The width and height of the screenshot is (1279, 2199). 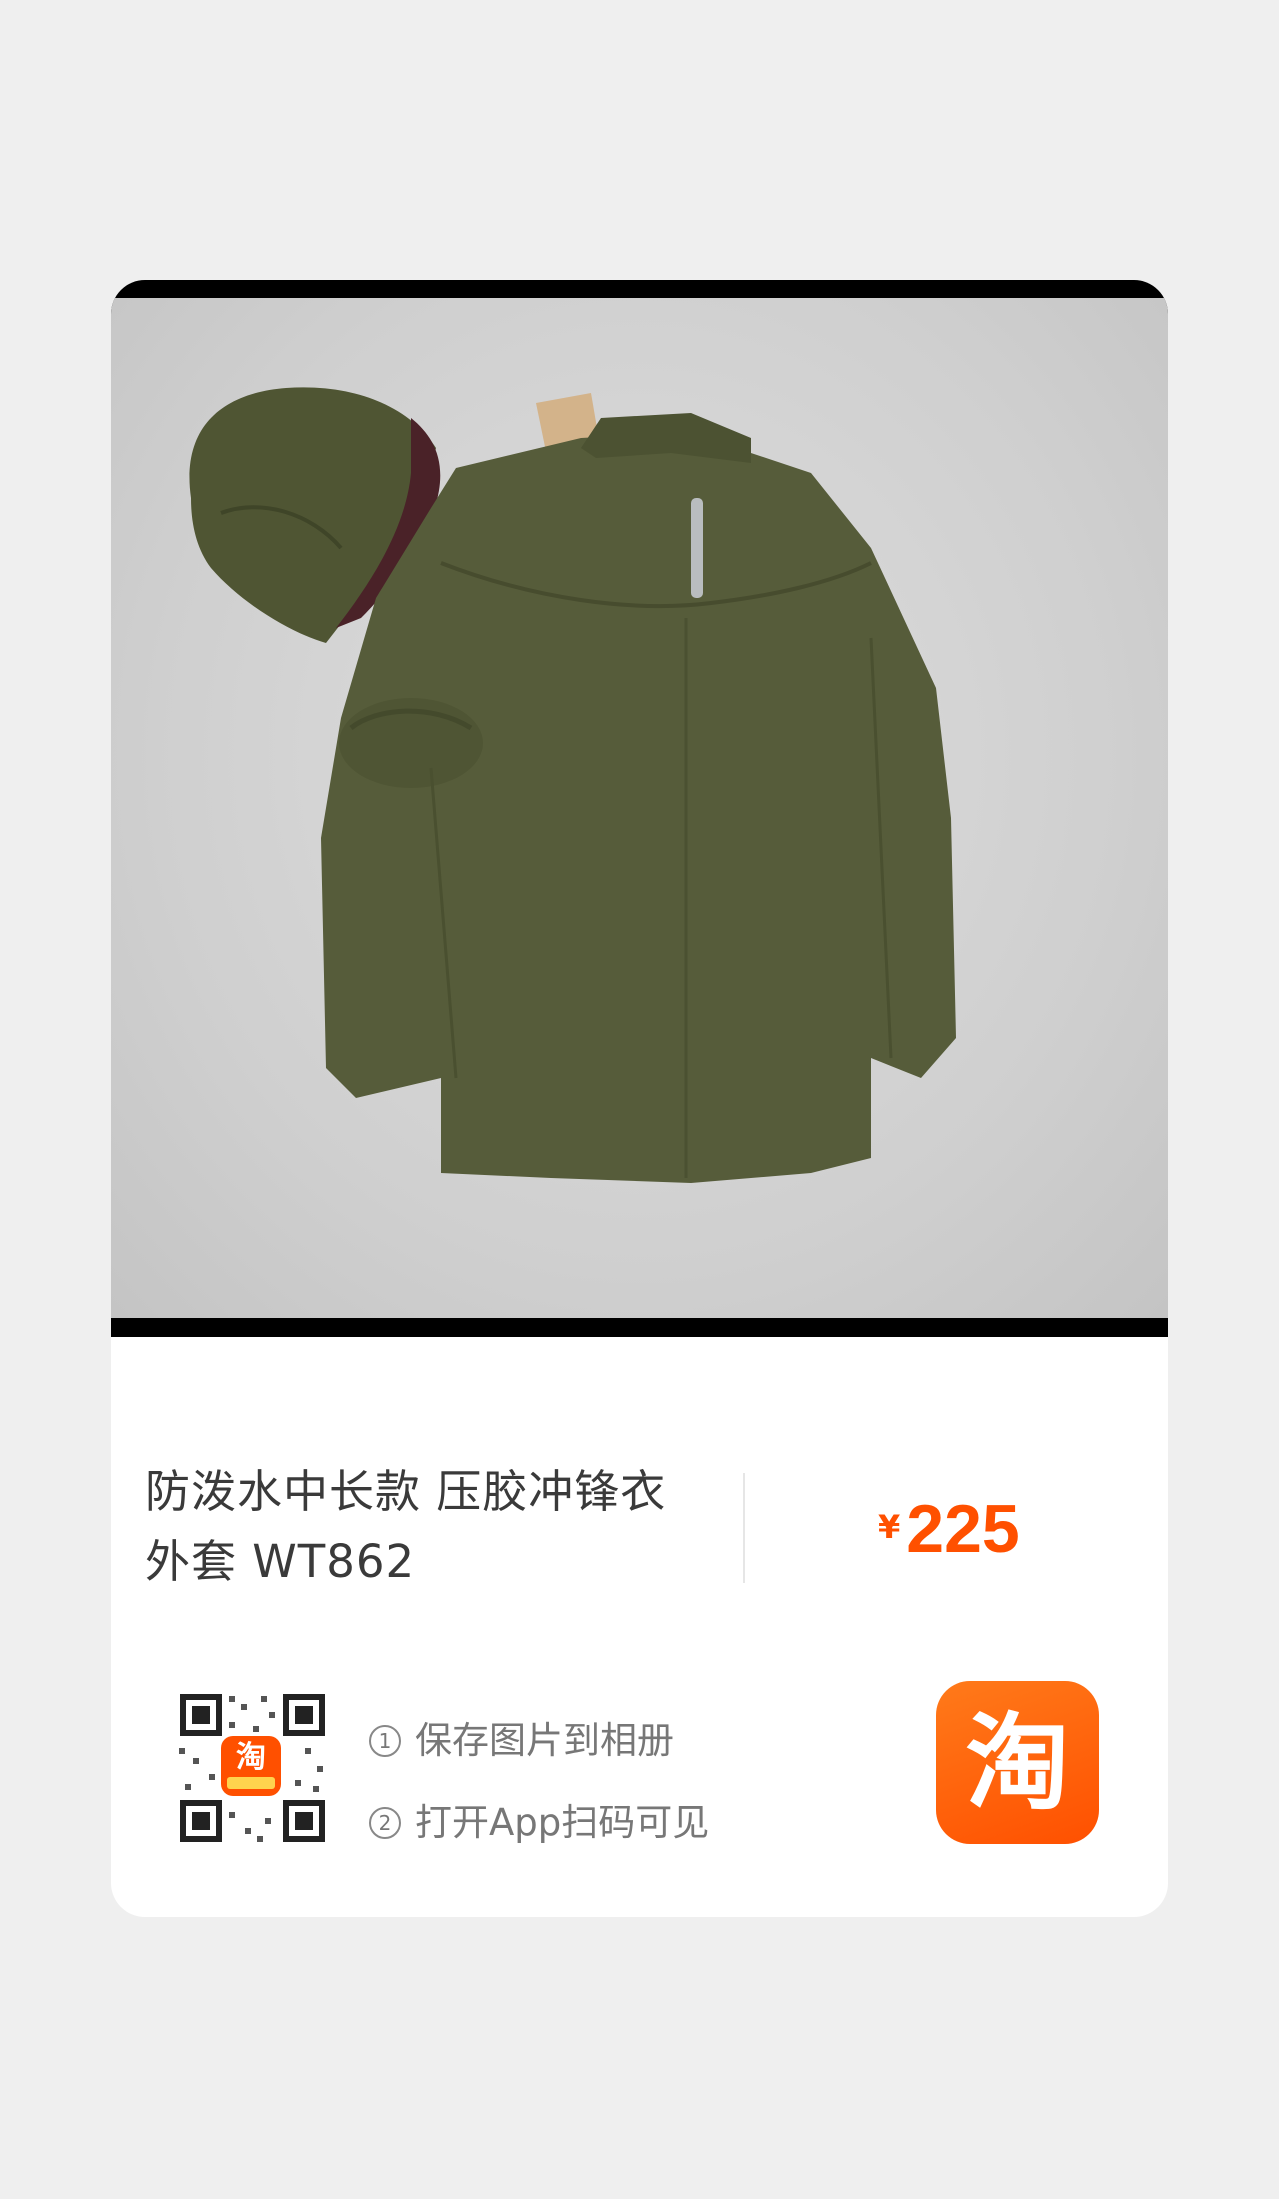 I want to click on taobao-logo-char: 淘, so click(x=1017, y=1762).